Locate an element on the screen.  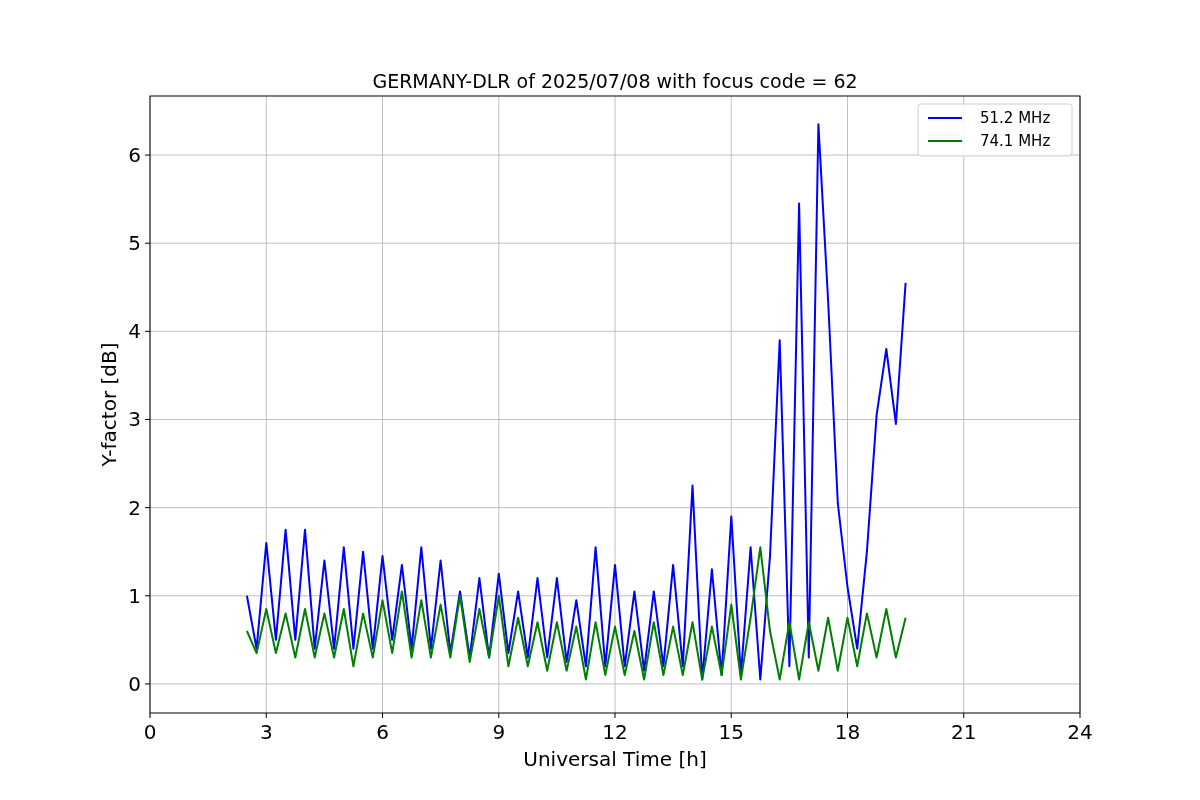
x-tick-label: 15 is located at coordinates (731, 732).